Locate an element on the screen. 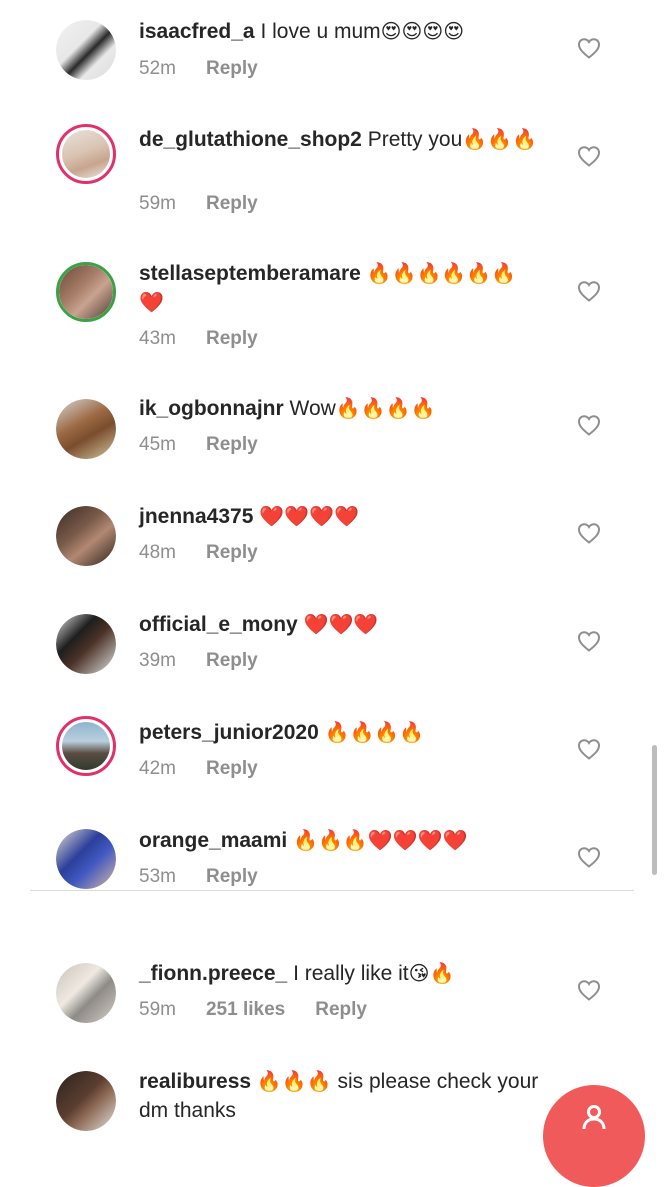  comment-text: I love u mum is located at coordinates (320, 31).